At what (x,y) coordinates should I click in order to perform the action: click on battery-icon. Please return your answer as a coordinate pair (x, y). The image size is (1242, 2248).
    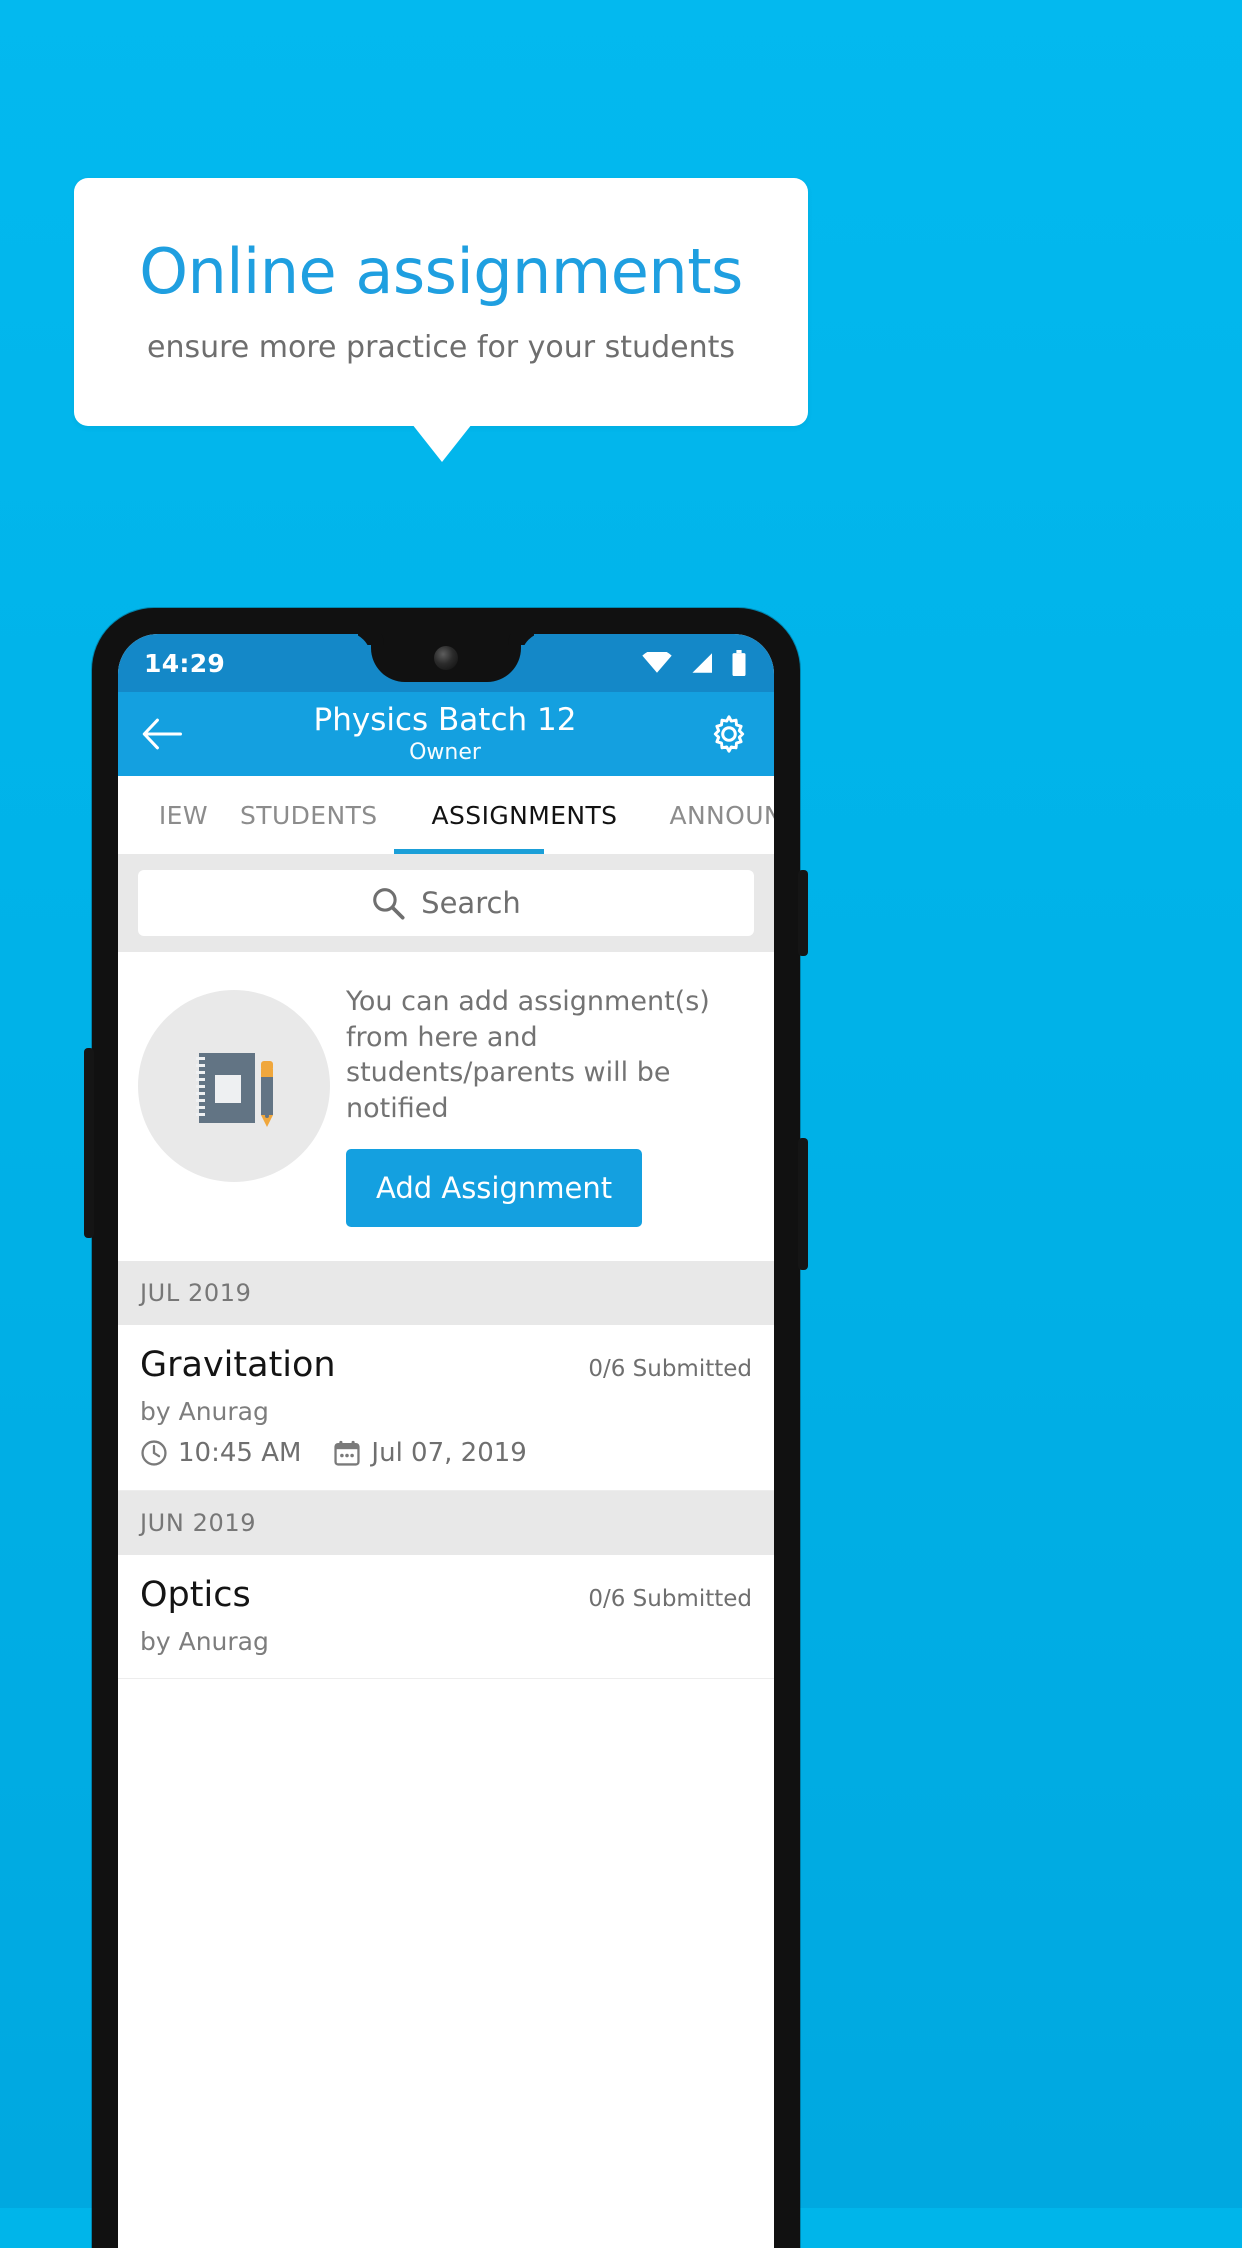
    Looking at the image, I should click on (739, 663).